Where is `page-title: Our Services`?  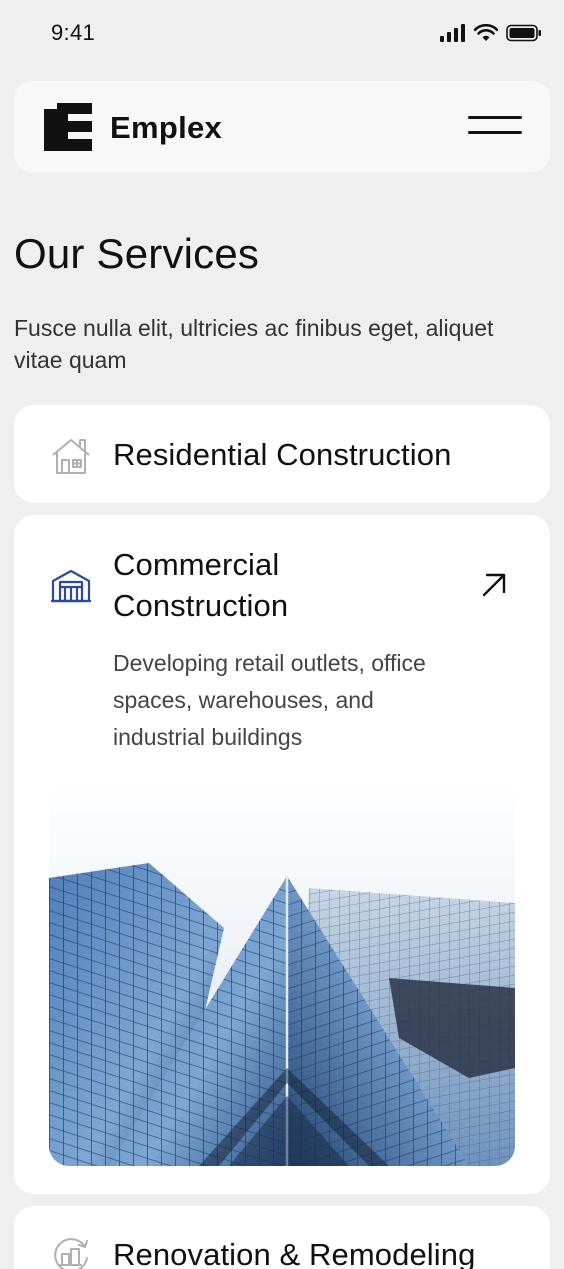 page-title: Our Services is located at coordinates (137, 253).